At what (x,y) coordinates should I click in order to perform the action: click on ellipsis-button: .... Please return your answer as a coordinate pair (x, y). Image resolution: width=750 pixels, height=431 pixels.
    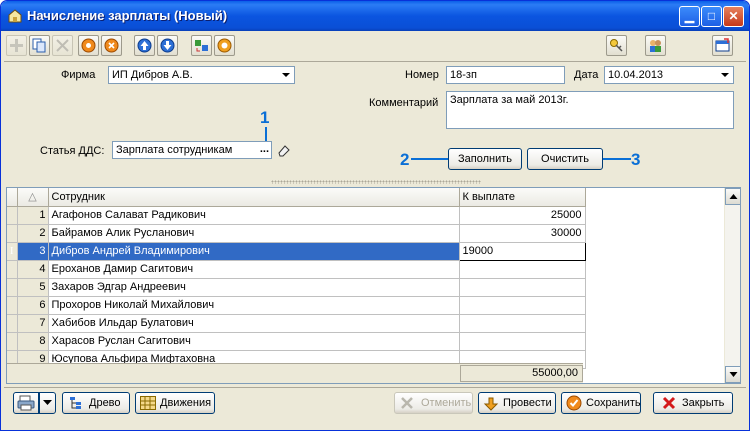
    Looking at the image, I should click on (264, 149).